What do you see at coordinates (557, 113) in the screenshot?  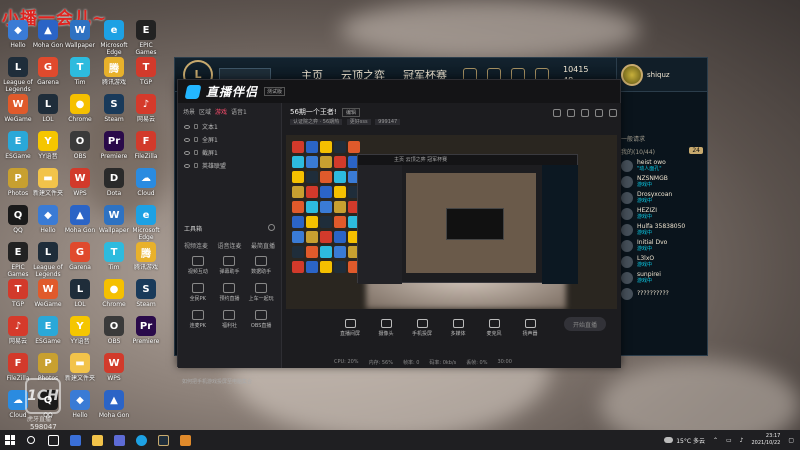 I see `avatar-icon` at bounding box center [557, 113].